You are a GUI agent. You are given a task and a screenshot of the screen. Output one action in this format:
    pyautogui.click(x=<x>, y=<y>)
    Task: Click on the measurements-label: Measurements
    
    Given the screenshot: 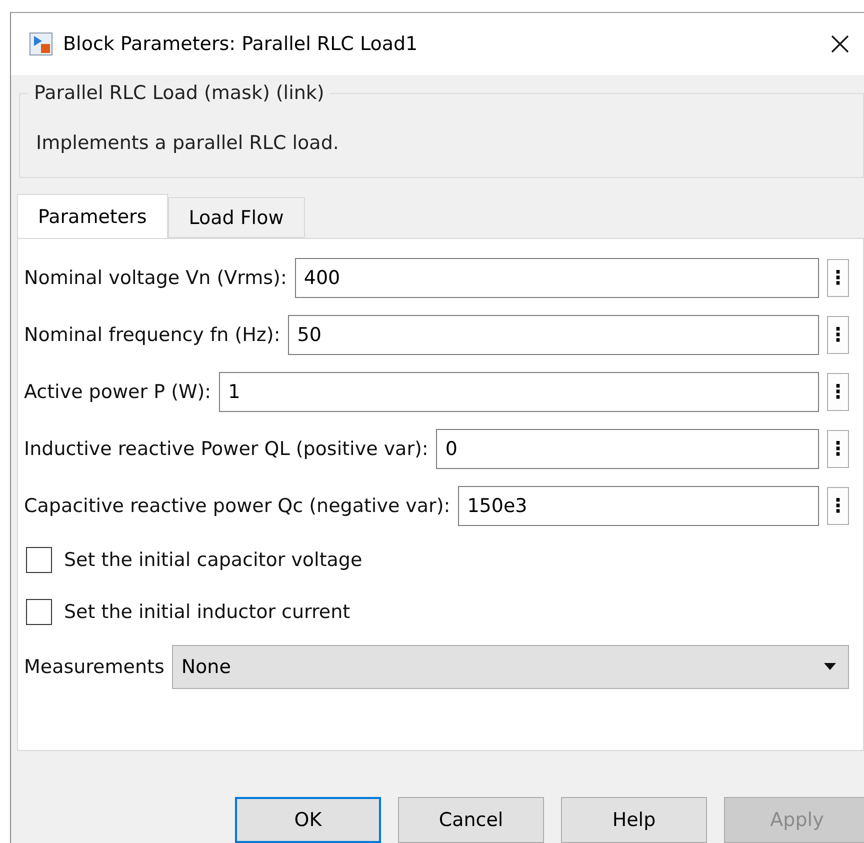 What is the action you would take?
    pyautogui.click(x=94, y=667)
    